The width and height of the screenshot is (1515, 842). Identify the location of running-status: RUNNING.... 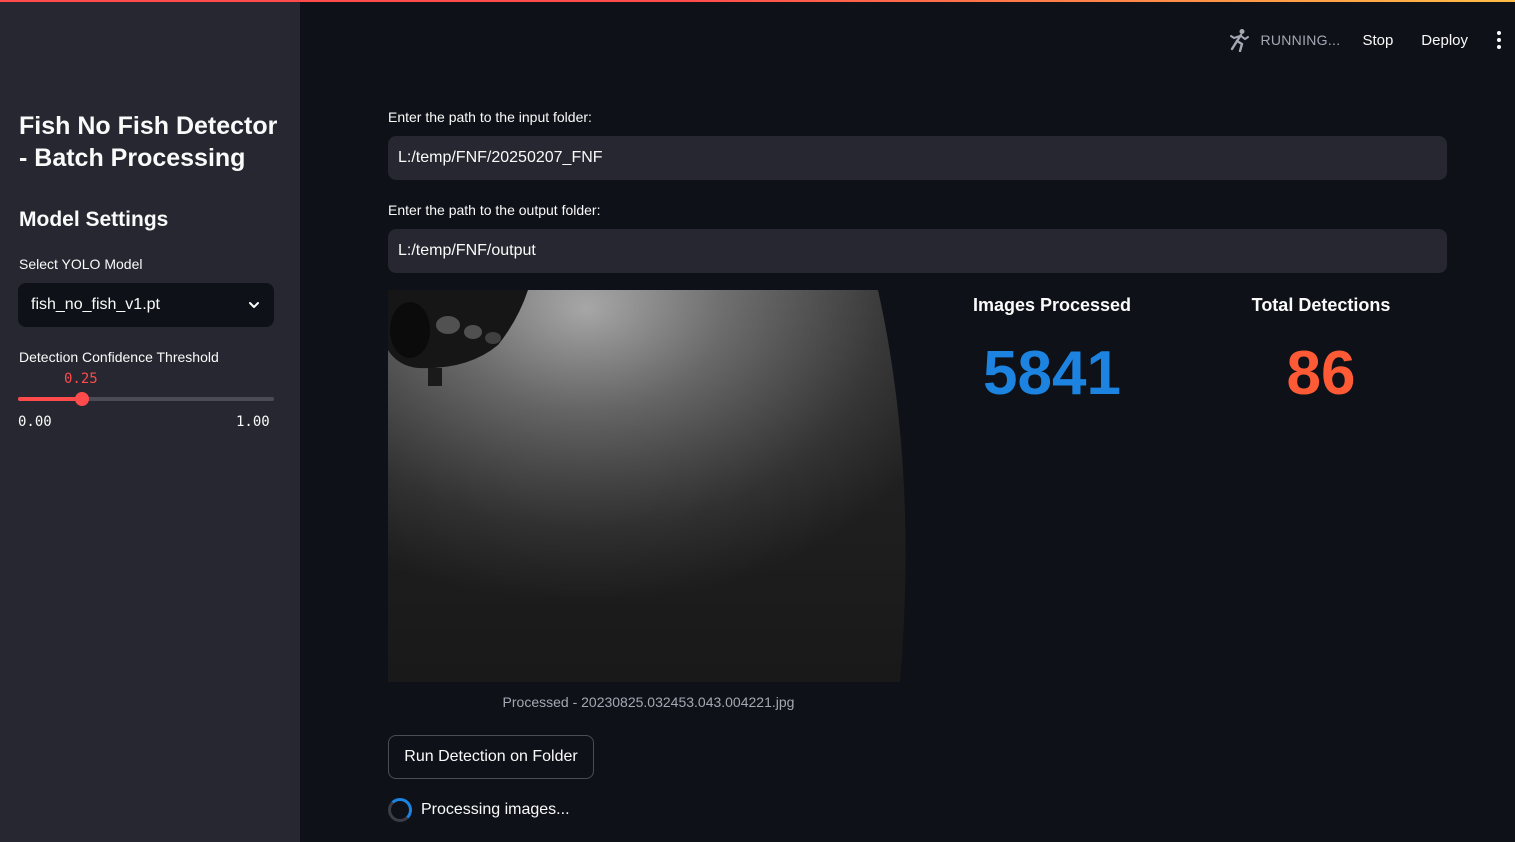
(1284, 40).